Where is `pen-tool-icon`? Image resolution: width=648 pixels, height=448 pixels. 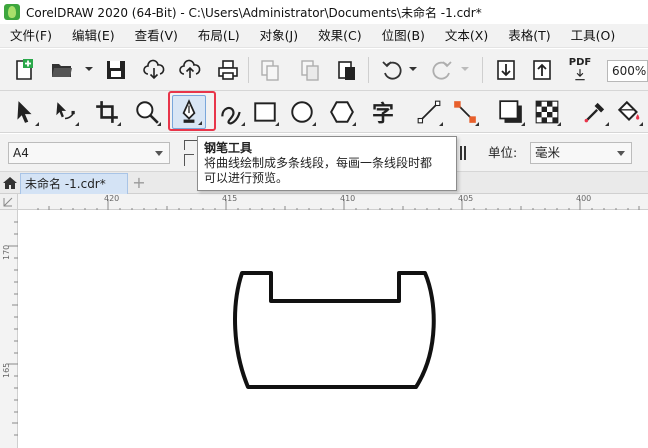 pen-tool-icon is located at coordinates (189, 112).